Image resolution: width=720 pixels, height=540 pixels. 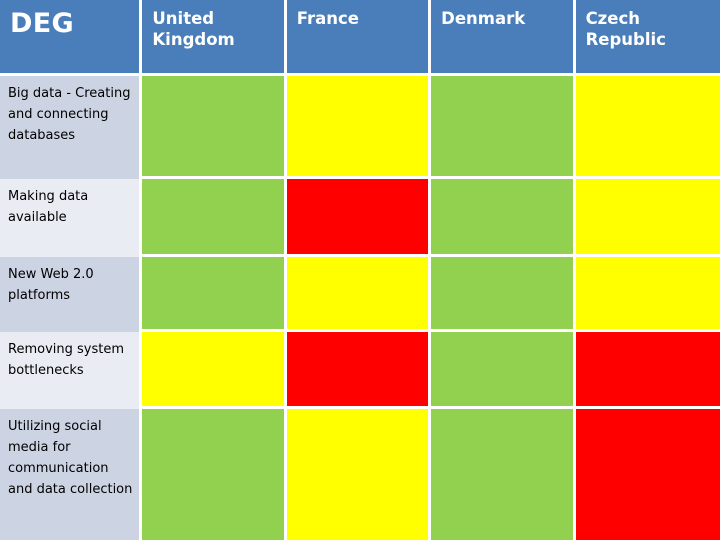 What do you see at coordinates (71, 218) in the screenshot?
I see `row-label-making-data-available: Making data available` at bounding box center [71, 218].